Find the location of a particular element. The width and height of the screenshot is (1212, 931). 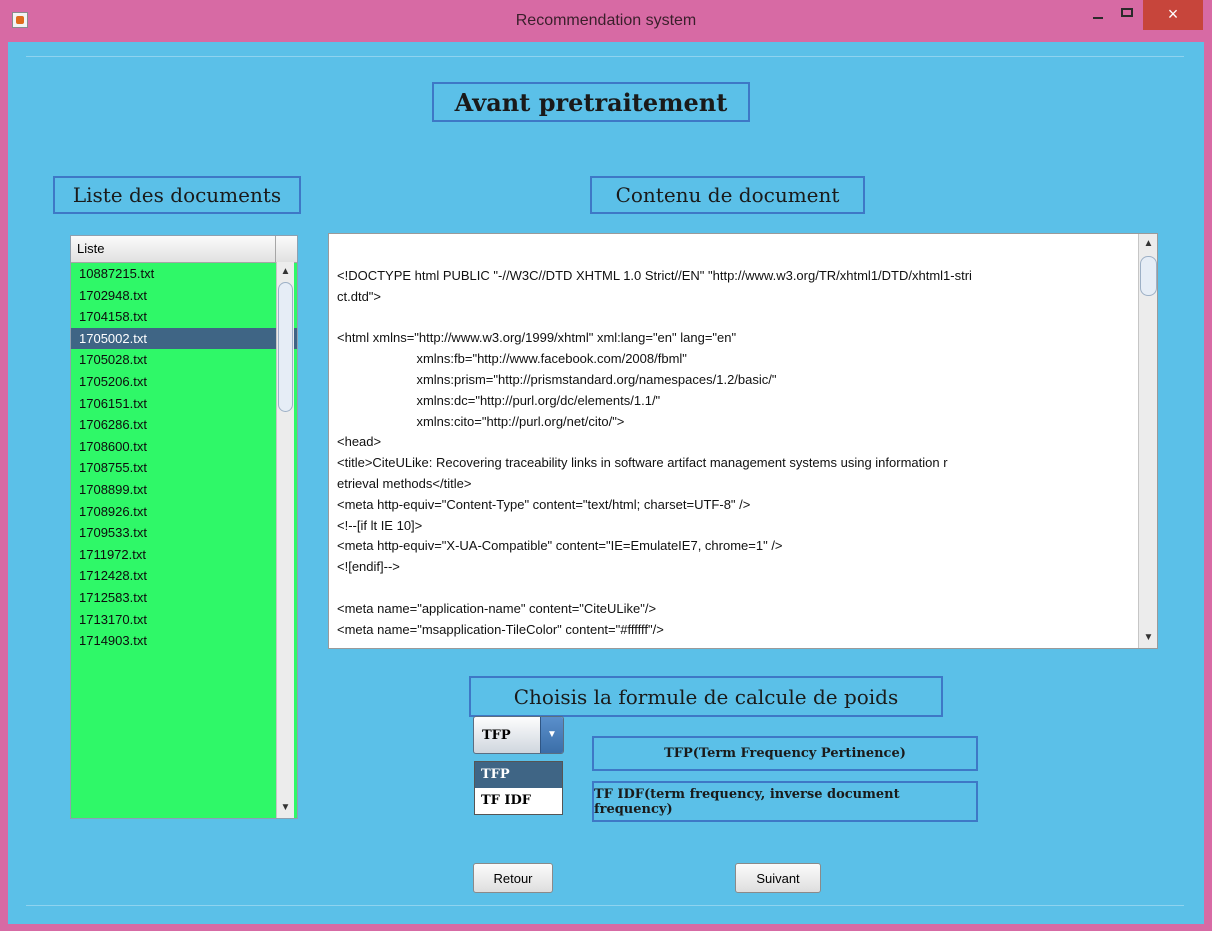

next-button: Suivant is located at coordinates (778, 878).